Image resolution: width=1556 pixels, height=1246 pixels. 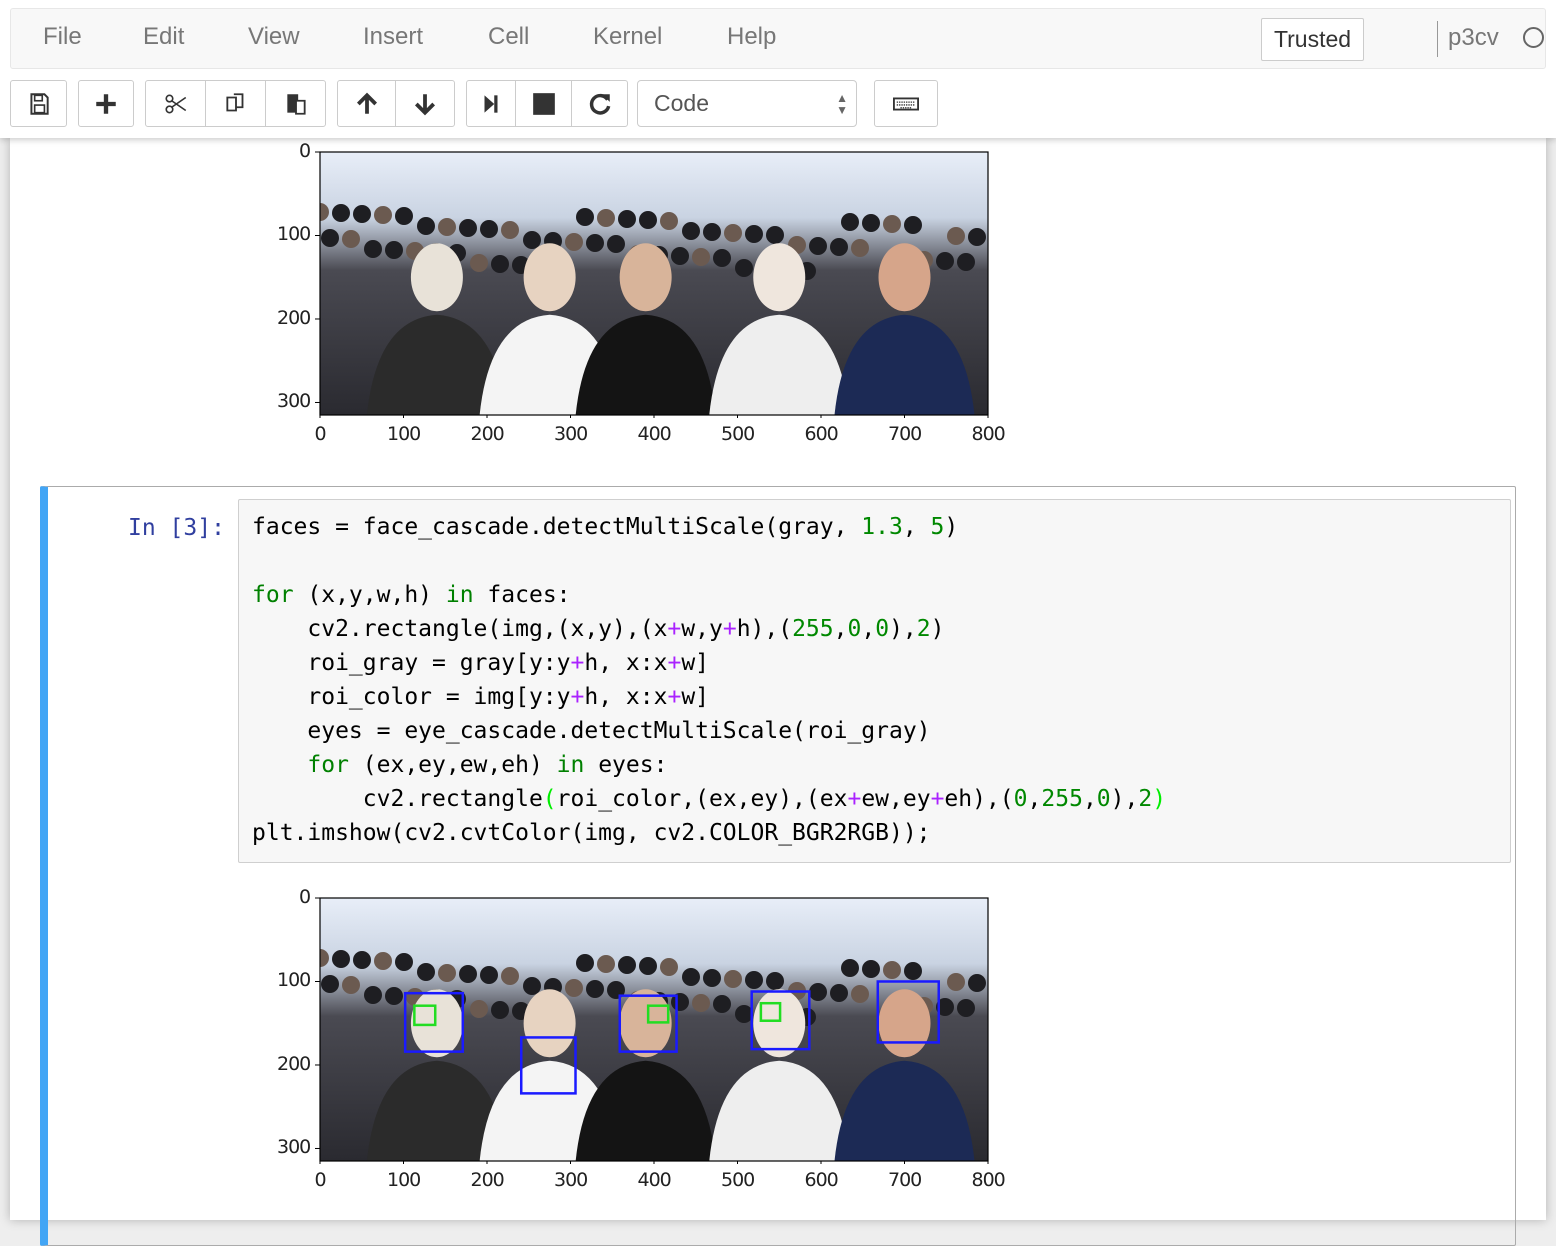 What do you see at coordinates (425, 103) in the screenshot?
I see `move-down-button` at bounding box center [425, 103].